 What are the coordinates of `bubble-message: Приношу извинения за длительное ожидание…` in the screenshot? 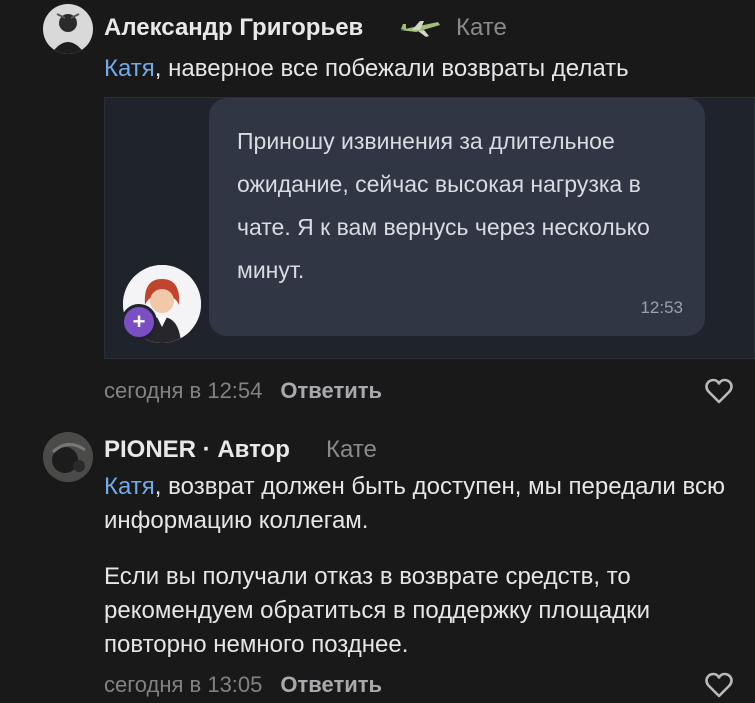 It's located at (443, 205).